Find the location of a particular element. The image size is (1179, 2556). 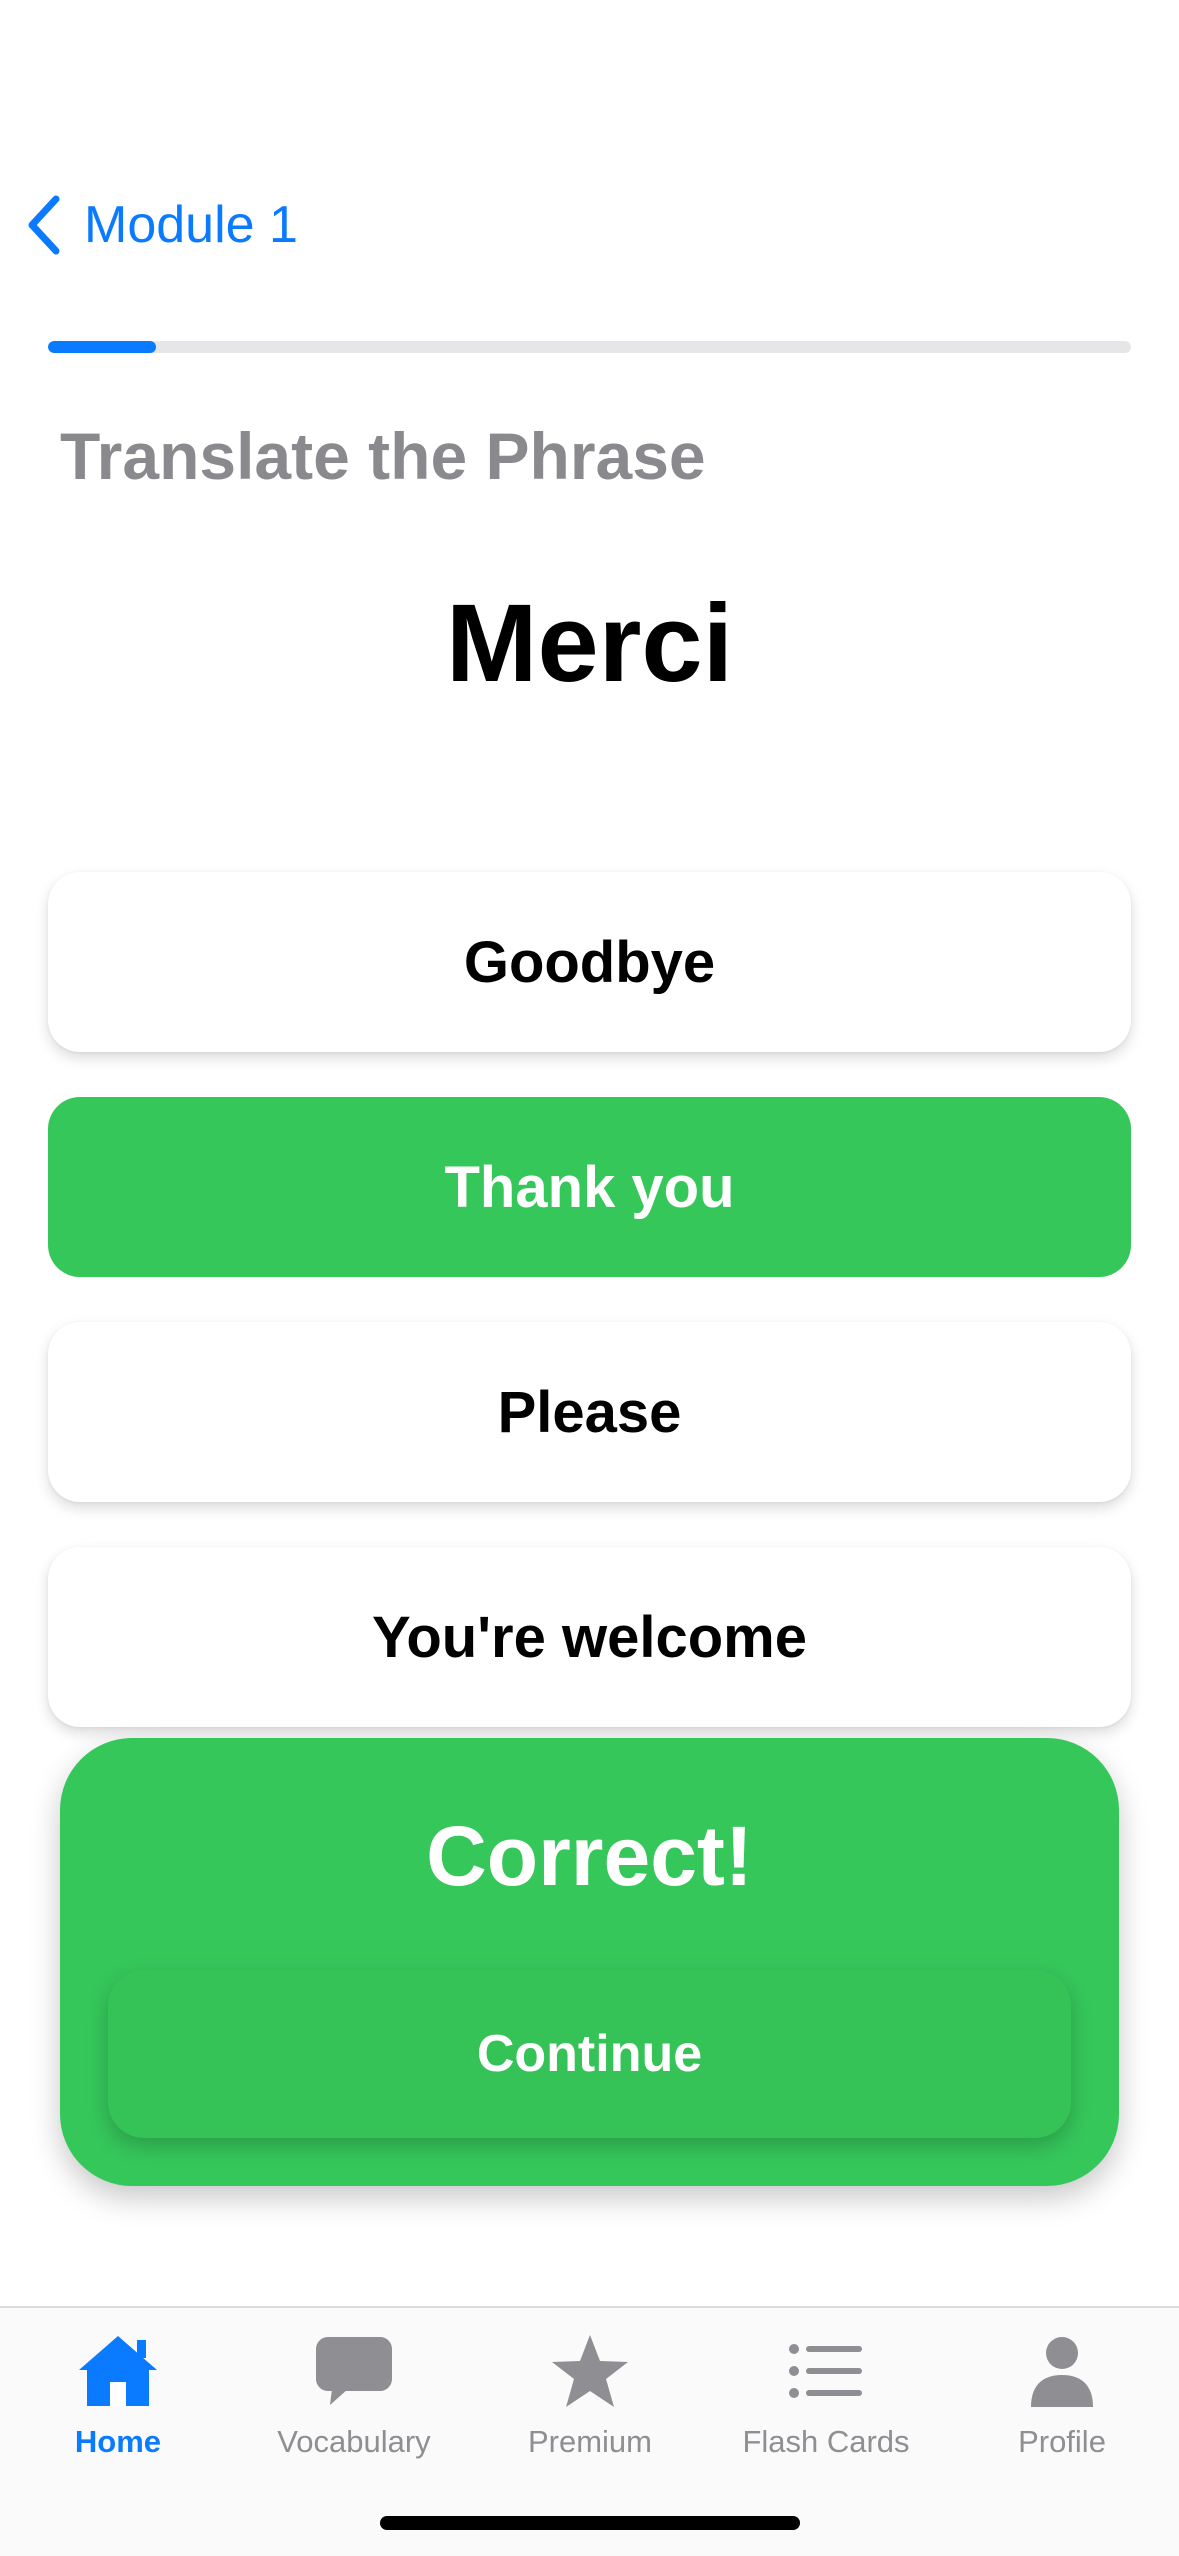

phrase-to-translate: Merci is located at coordinates (589, 643).